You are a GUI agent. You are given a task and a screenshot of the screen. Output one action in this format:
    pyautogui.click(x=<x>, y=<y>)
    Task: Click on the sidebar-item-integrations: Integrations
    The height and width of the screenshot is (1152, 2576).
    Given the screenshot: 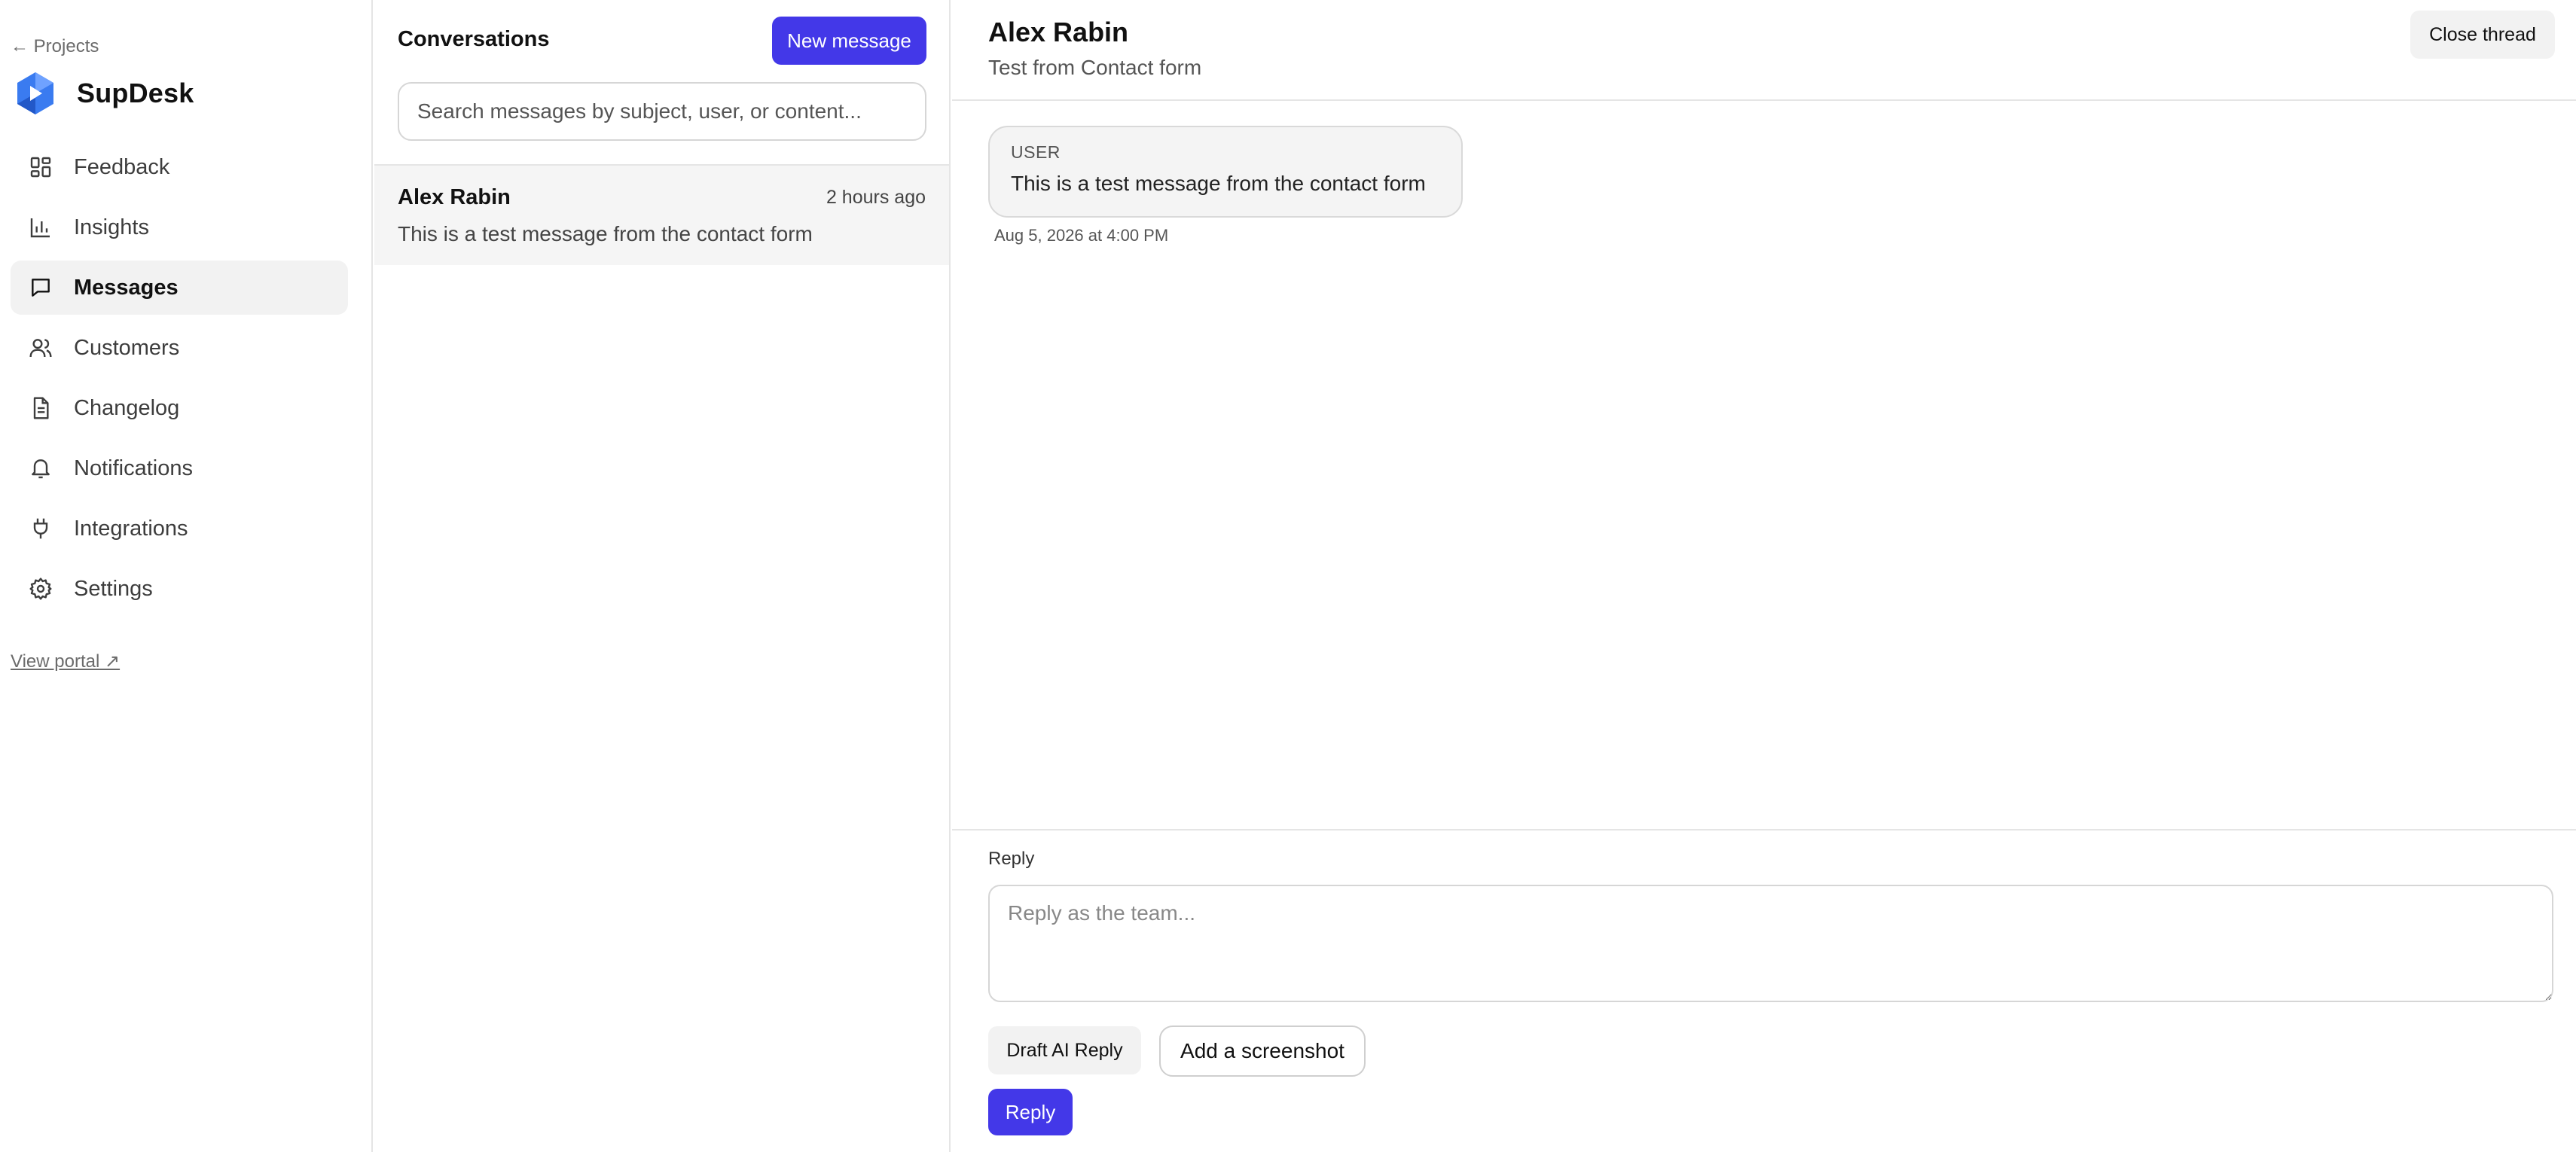 What is the action you would take?
    pyautogui.click(x=180, y=528)
    